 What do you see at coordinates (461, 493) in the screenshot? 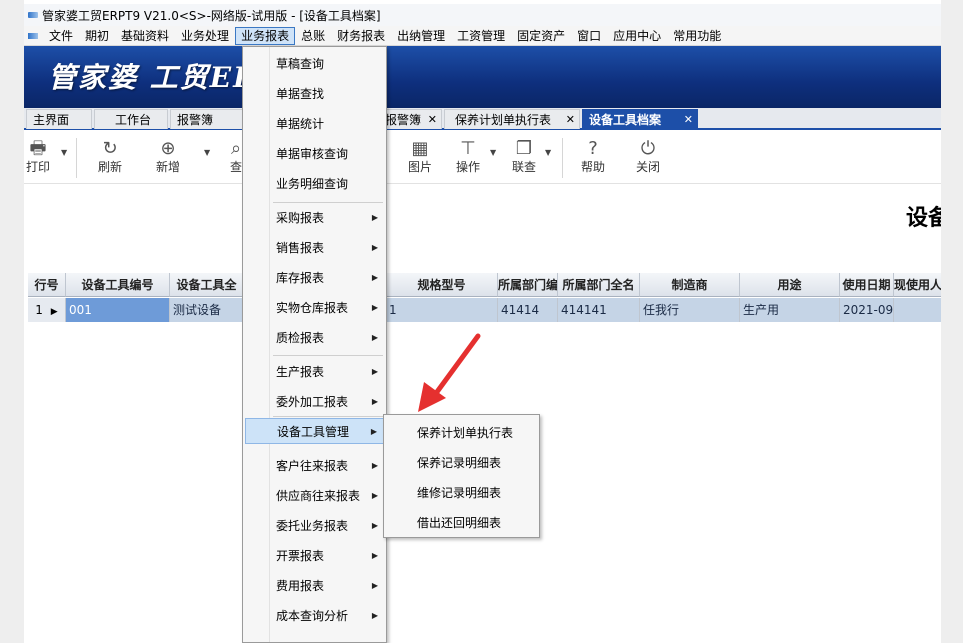
I see `submenu-item-repair-records: 维修记录明细表` at bounding box center [461, 493].